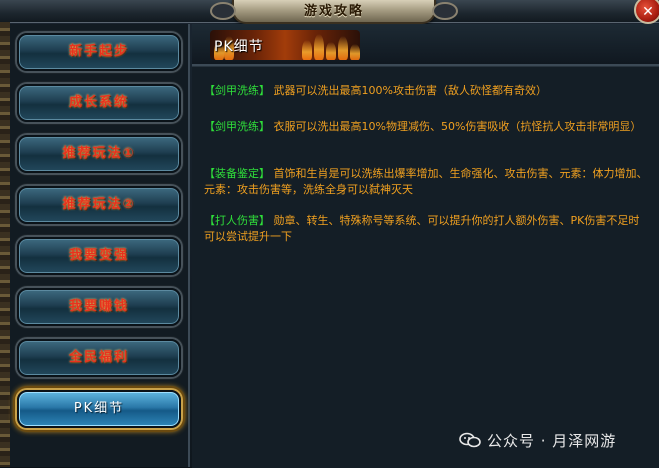 Image resolution: width=659 pixels, height=468 pixels. I want to click on paragraph-text: 武器可以洗出最高100%攻击伤害（敌人砍怪都有奇效）, so click(408, 90).